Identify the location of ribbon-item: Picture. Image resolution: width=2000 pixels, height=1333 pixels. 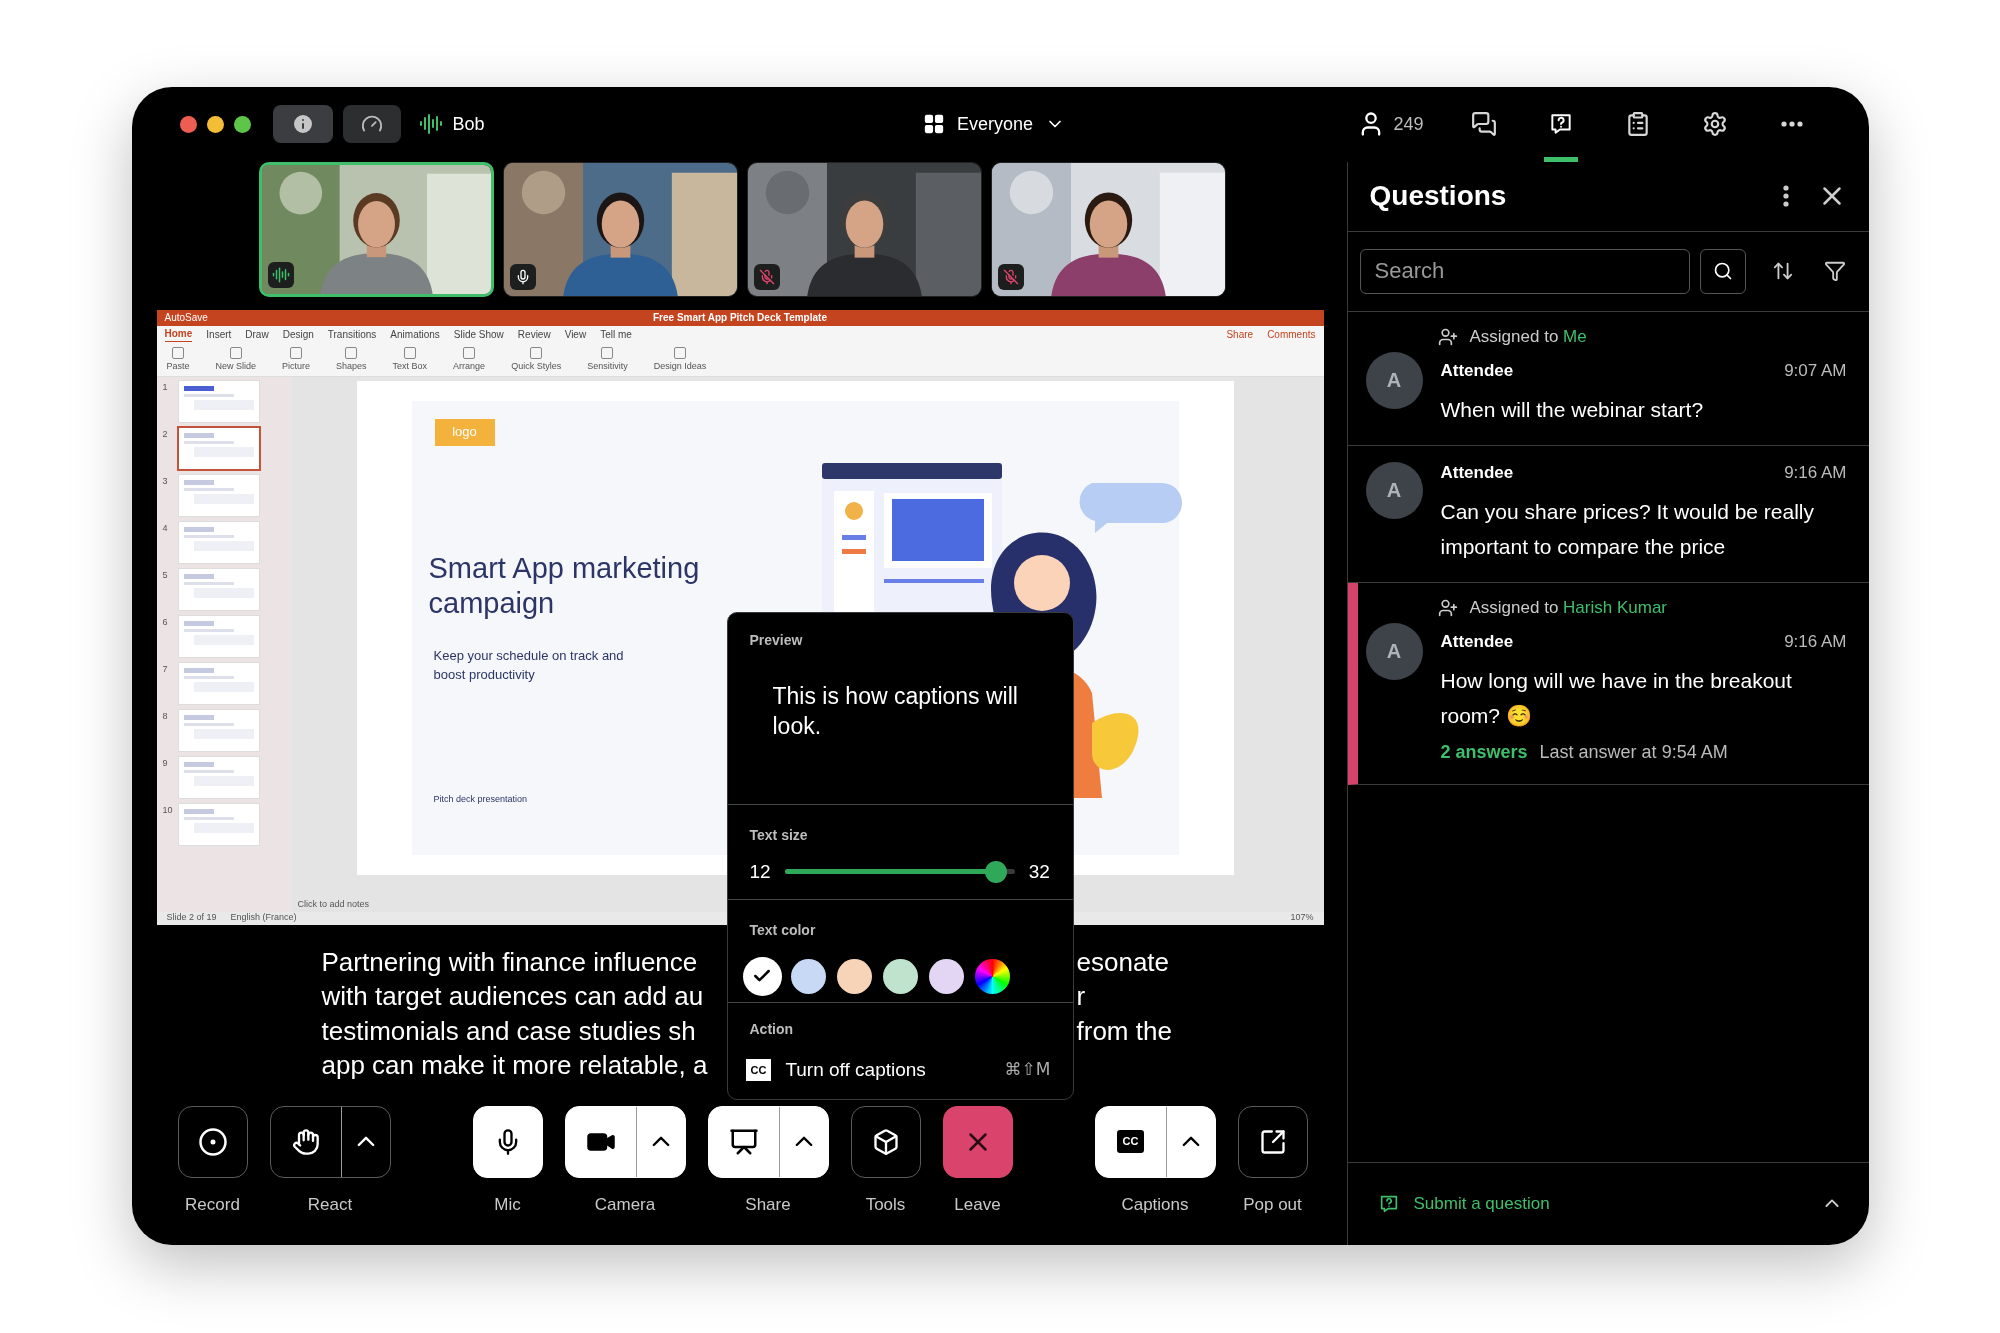
(296, 359).